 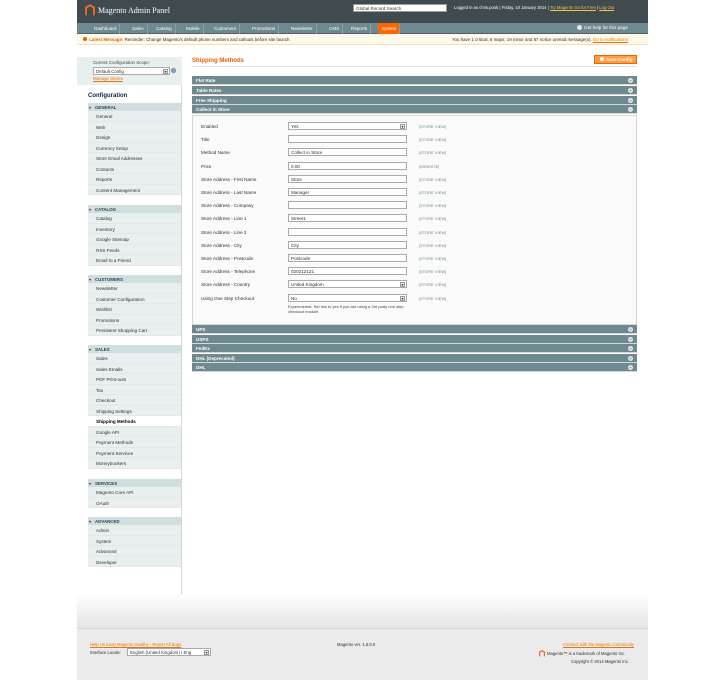 What do you see at coordinates (347, 192) in the screenshot?
I see `field-input: Manager` at bounding box center [347, 192].